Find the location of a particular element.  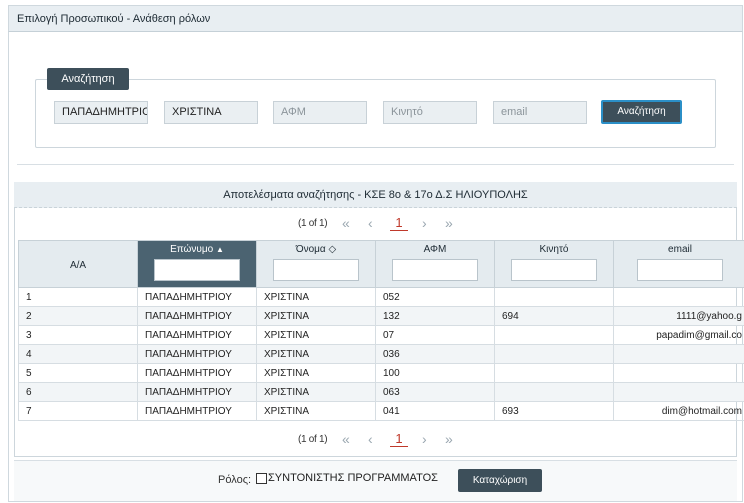

col-header-surname: Επώνυμο ▲ is located at coordinates (197, 264).